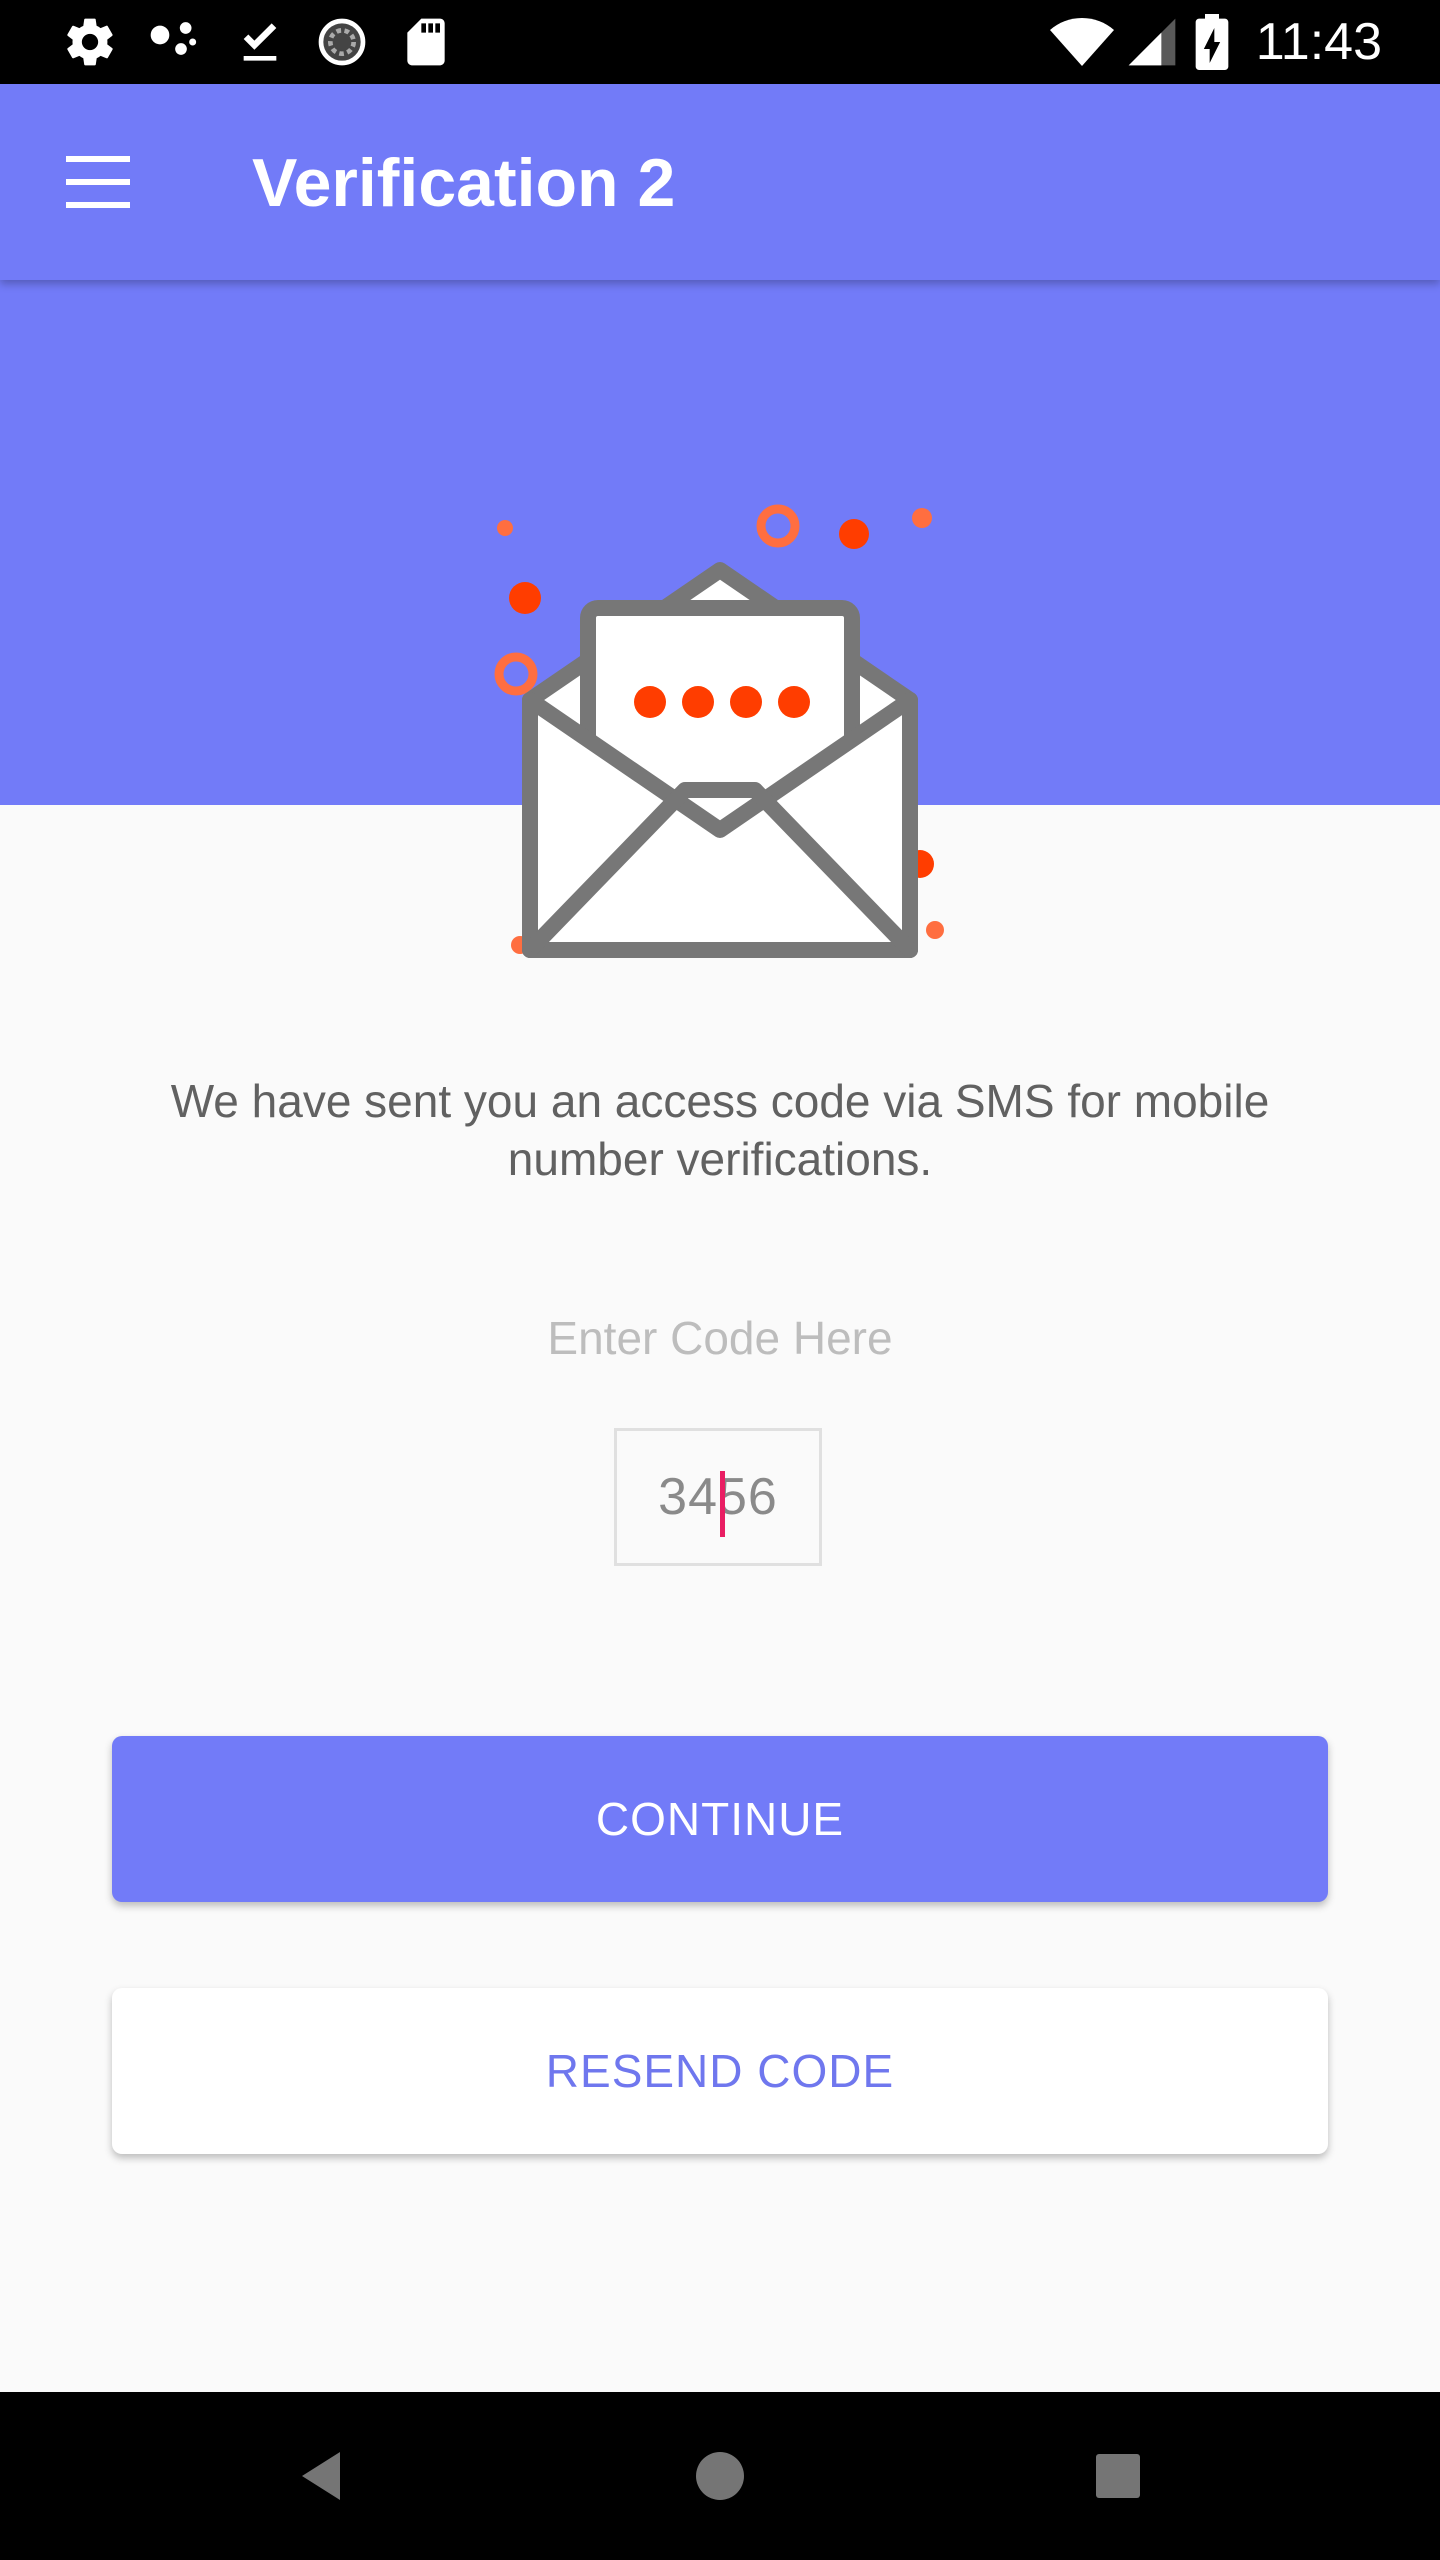  Describe the element at coordinates (720, 2071) in the screenshot. I see `resend-code-button: RESEND CODE` at that location.